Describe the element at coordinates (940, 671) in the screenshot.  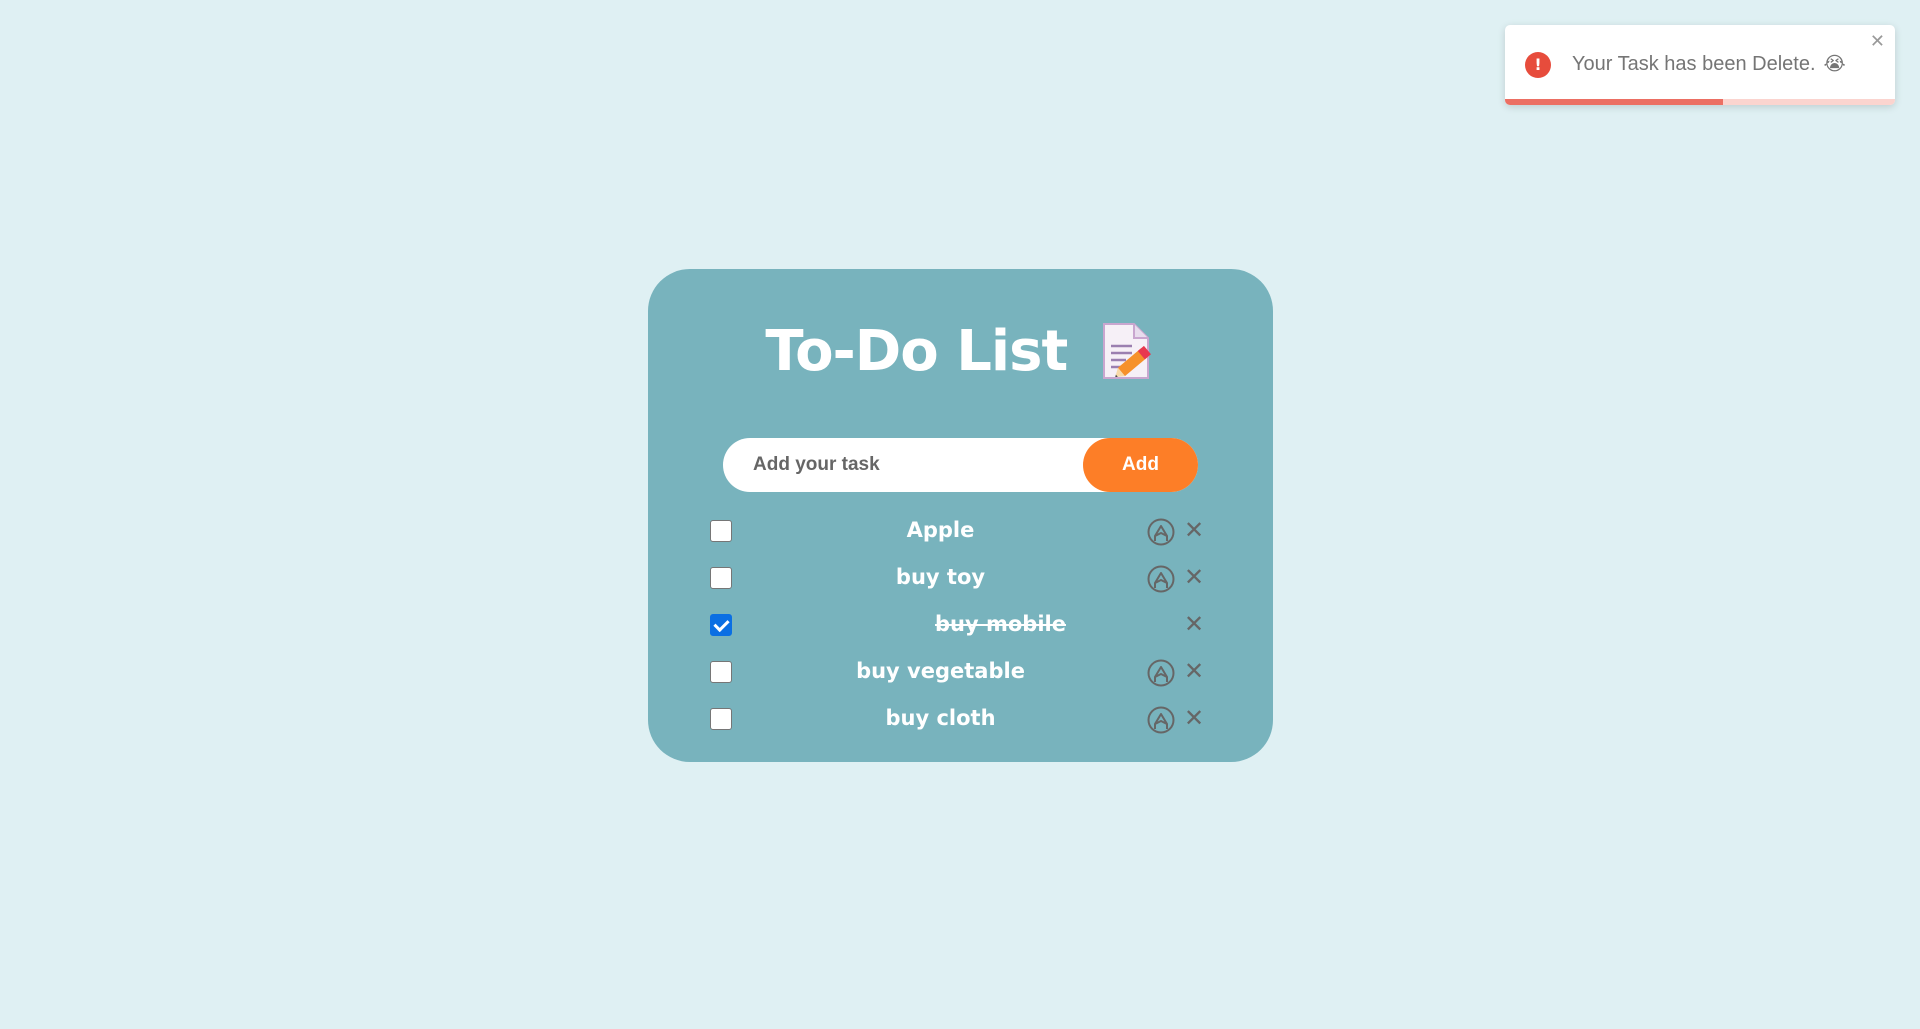
I see `task-text: buy vegetable` at that location.